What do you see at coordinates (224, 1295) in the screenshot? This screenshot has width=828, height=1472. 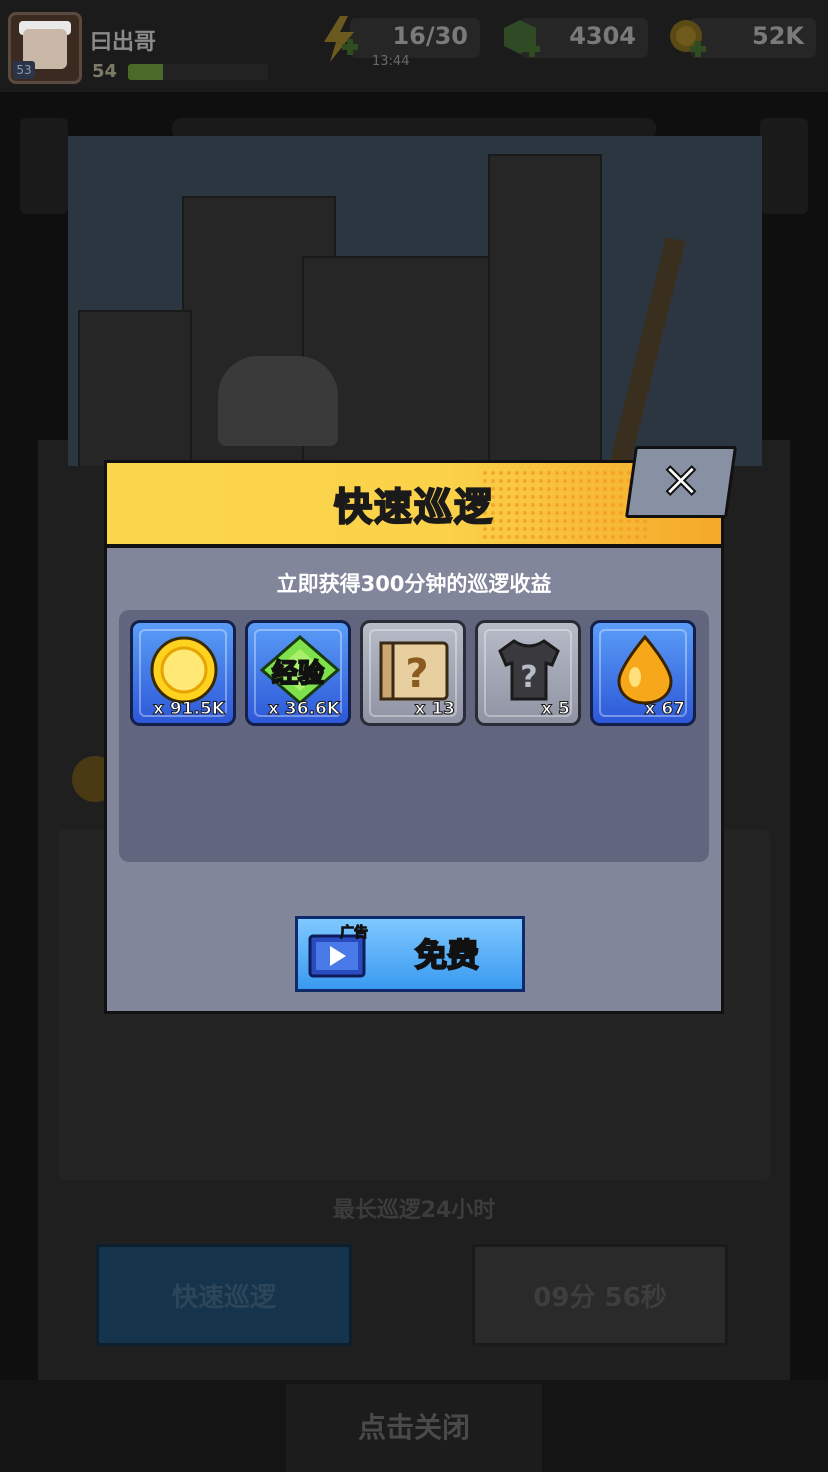 I see `quick-patrol-button: 快速巡逻` at bounding box center [224, 1295].